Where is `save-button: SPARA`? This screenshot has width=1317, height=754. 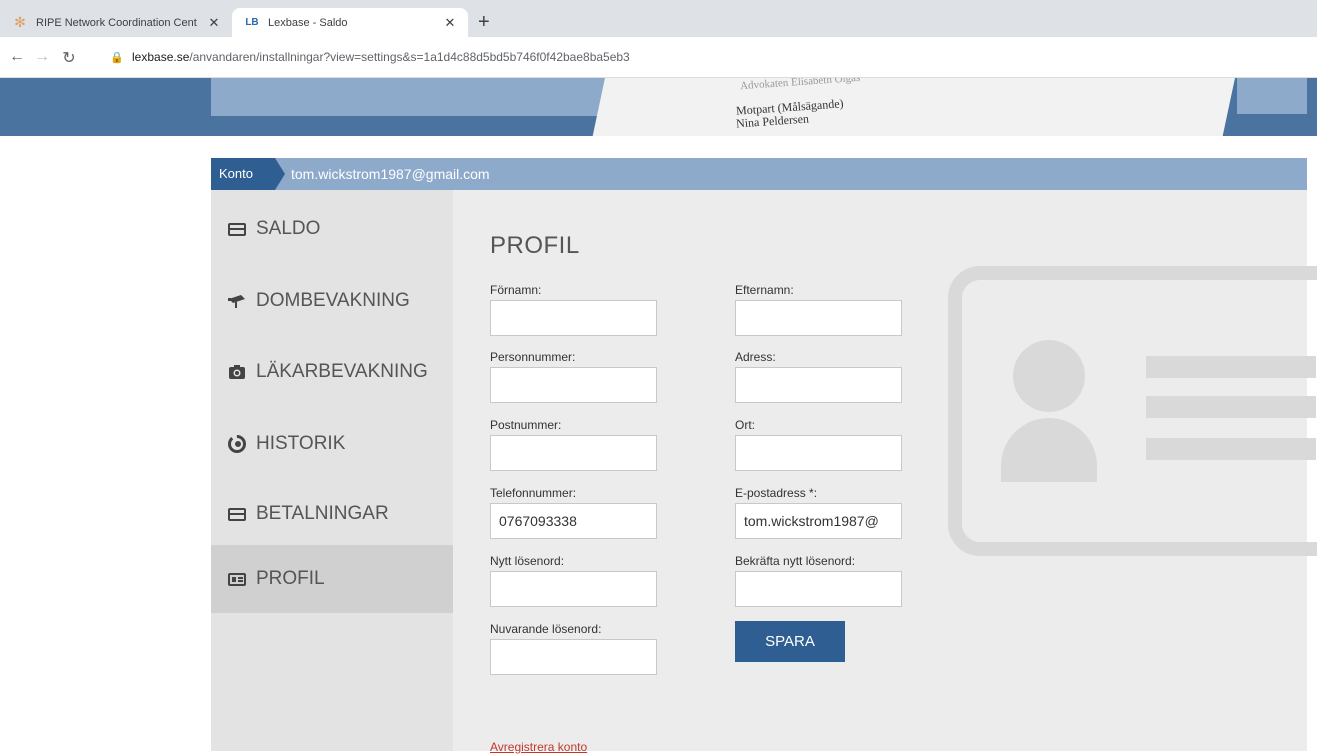 save-button: SPARA is located at coordinates (790, 641).